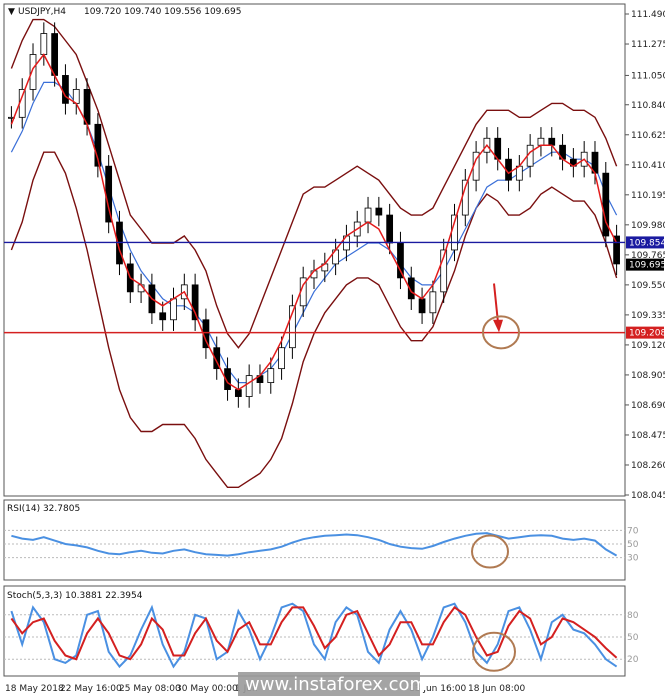 Image resolution: width=665 pixels, height=698 pixels. Describe the element at coordinates (633, 660) in the screenshot. I see `level-tick-label: 20` at that location.